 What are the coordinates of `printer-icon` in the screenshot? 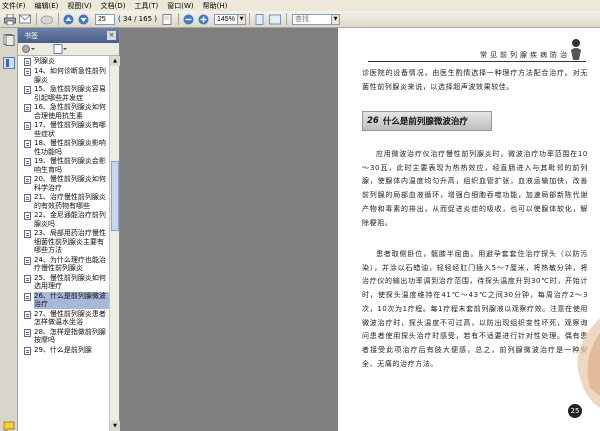 It's located at (9, 19).